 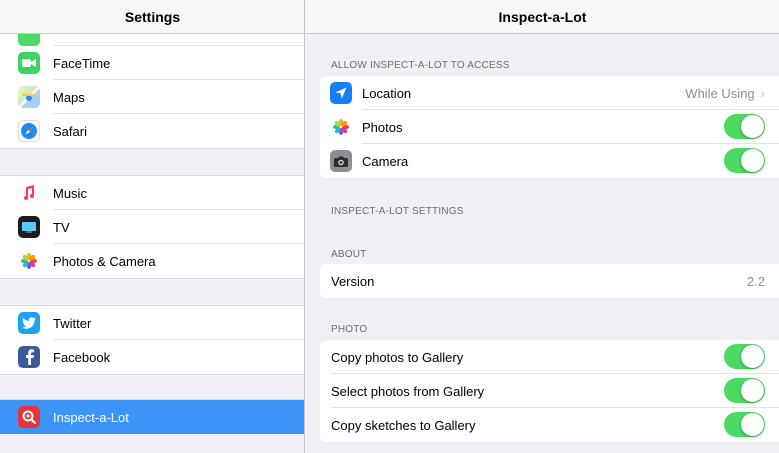 What do you see at coordinates (29, 97) in the screenshot?
I see `maps-icon` at bounding box center [29, 97].